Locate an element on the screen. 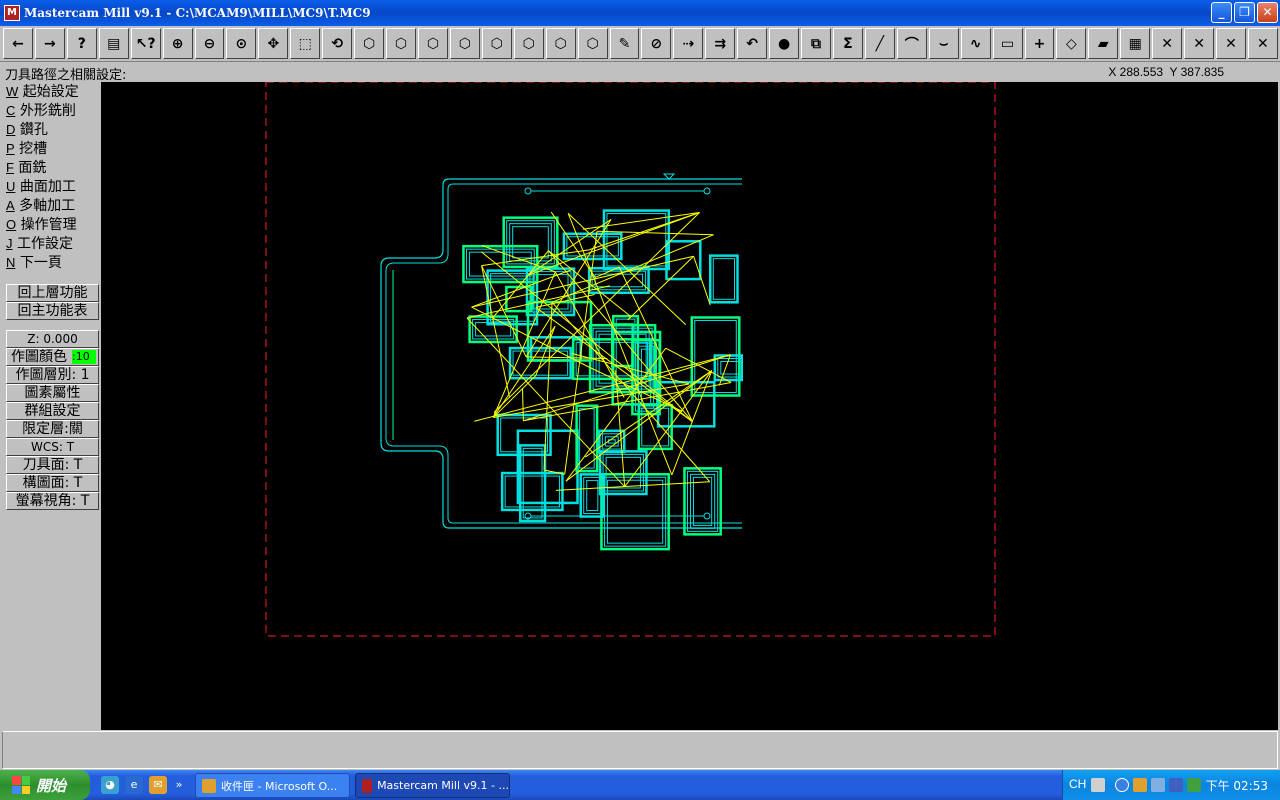  forward-arrow-button: → is located at coordinates (49, 43).